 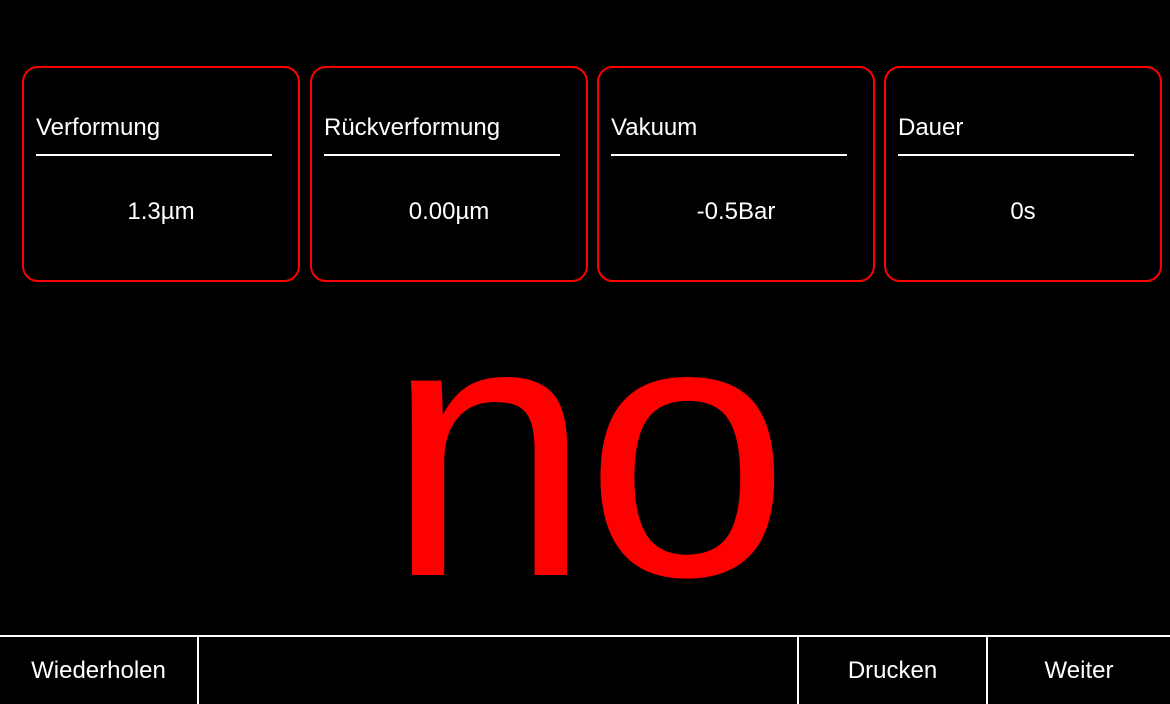 I want to click on card-value: -0.5Bar, so click(x=736, y=211).